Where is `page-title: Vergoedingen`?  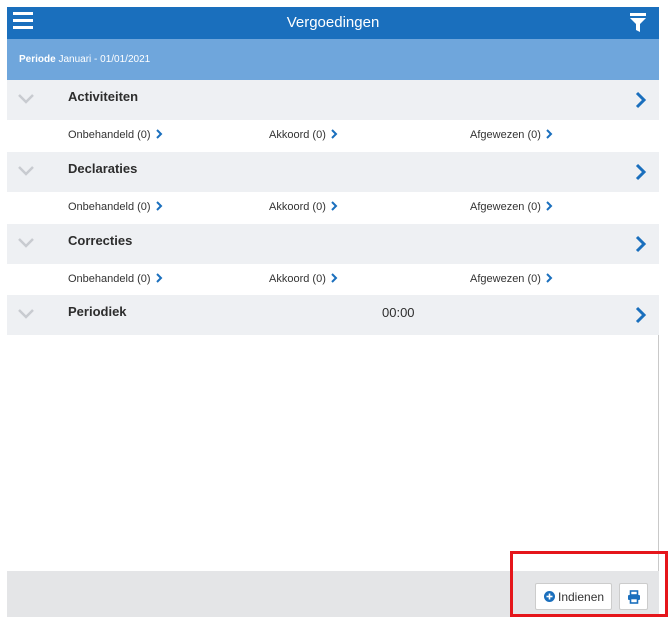
page-title: Vergoedingen is located at coordinates (333, 22).